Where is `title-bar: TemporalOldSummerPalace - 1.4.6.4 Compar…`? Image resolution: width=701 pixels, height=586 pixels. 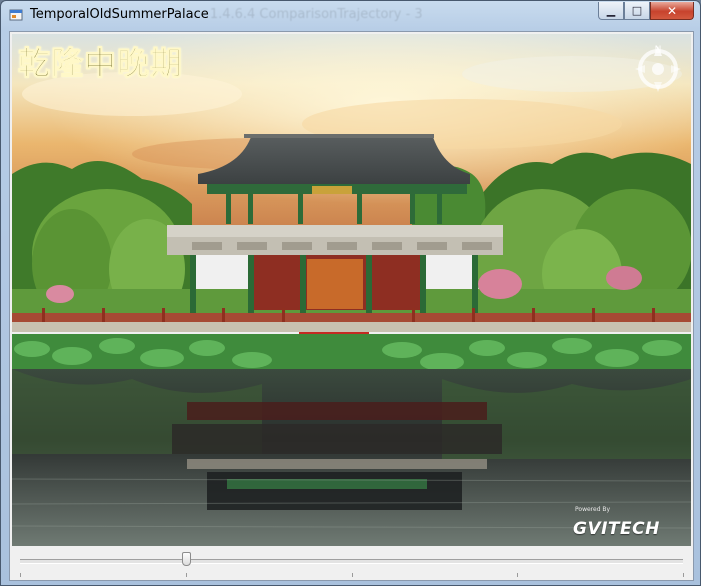 title-bar: TemporalOldSummerPalace - 1.4.6.4 Compar… is located at coordinates (350, 15).